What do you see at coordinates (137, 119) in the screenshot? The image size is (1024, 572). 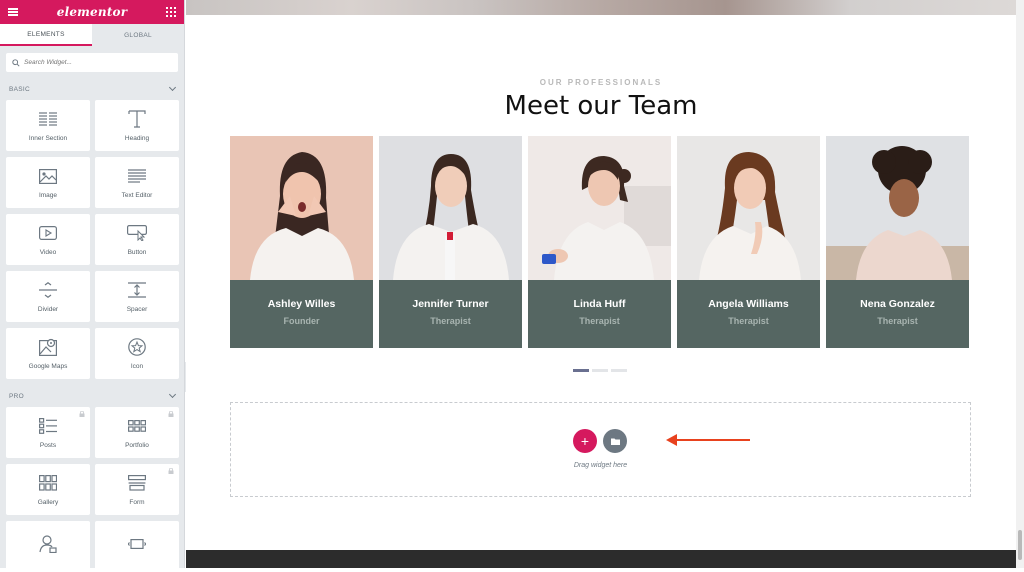 I see `heading-icon` at bounding box center [137, 119].